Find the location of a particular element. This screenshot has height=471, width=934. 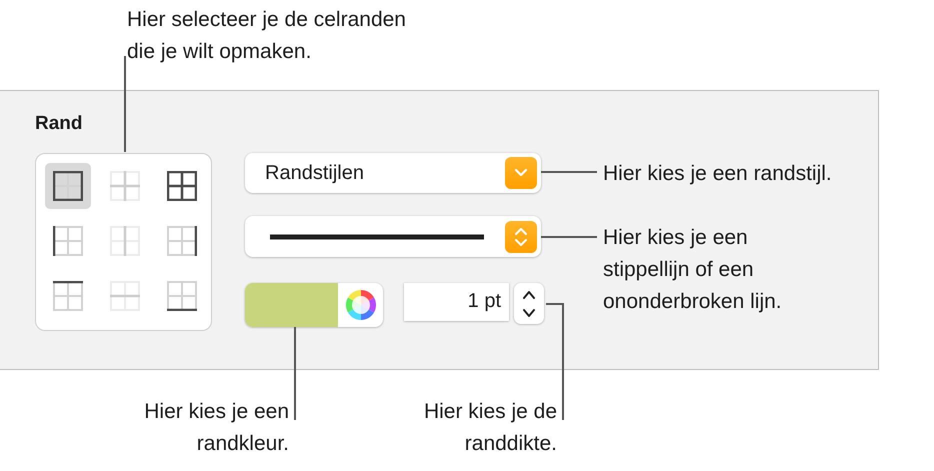

border-button is located at coordinates (68, 186).